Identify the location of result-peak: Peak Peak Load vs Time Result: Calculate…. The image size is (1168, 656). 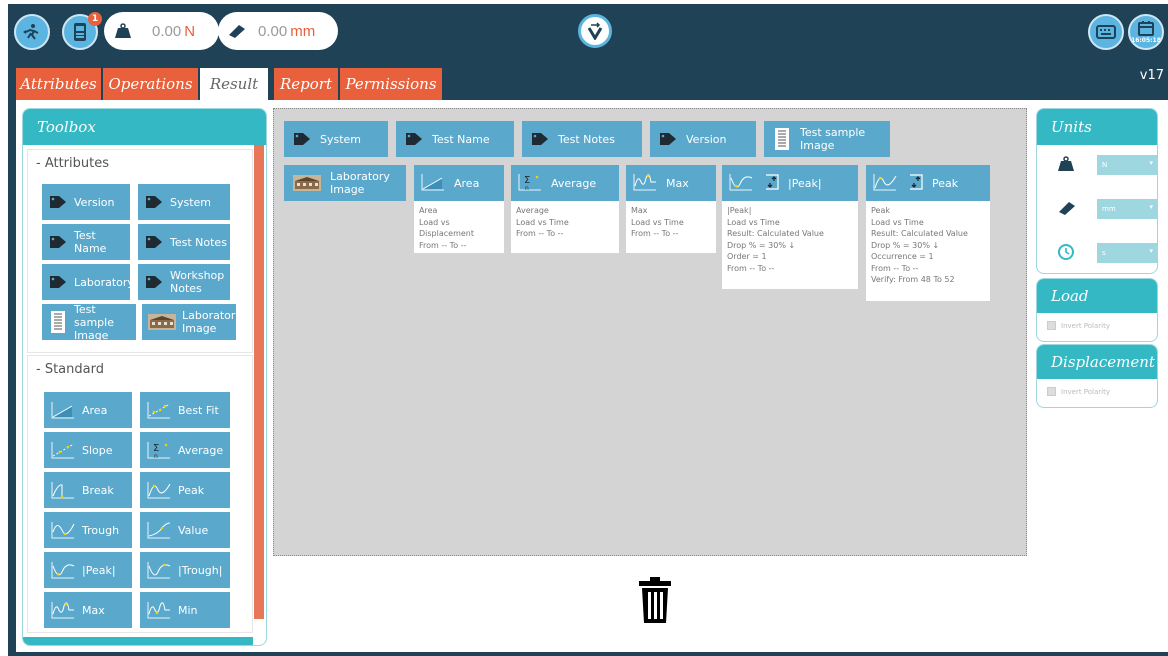
(928, 233).